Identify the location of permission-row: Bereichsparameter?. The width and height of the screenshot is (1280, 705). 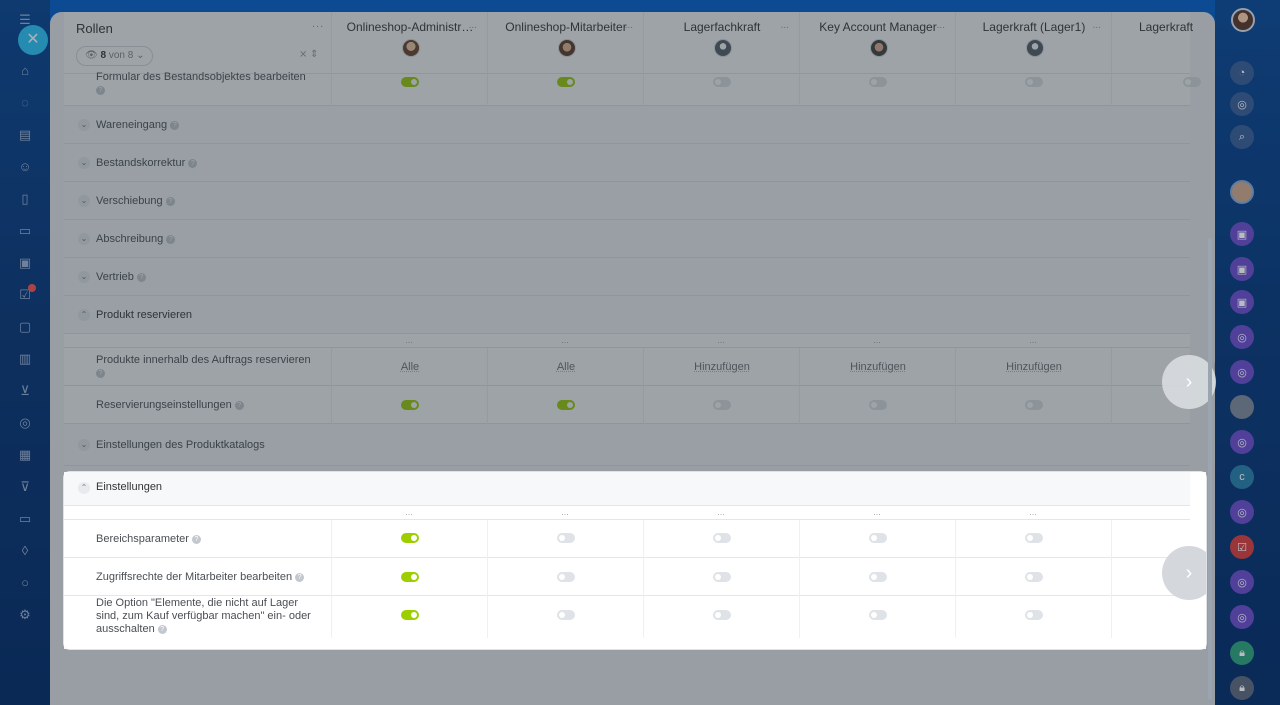
(627, 539).